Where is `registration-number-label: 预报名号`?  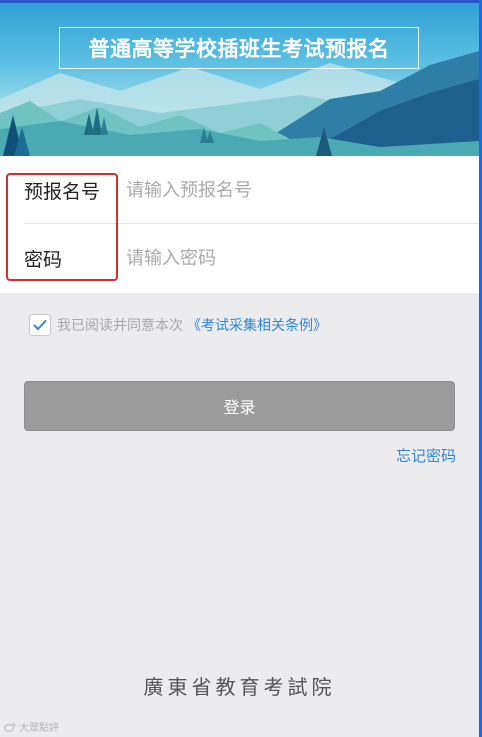 registration-number-label: 预报名号 is located at coordinates (62, 191).